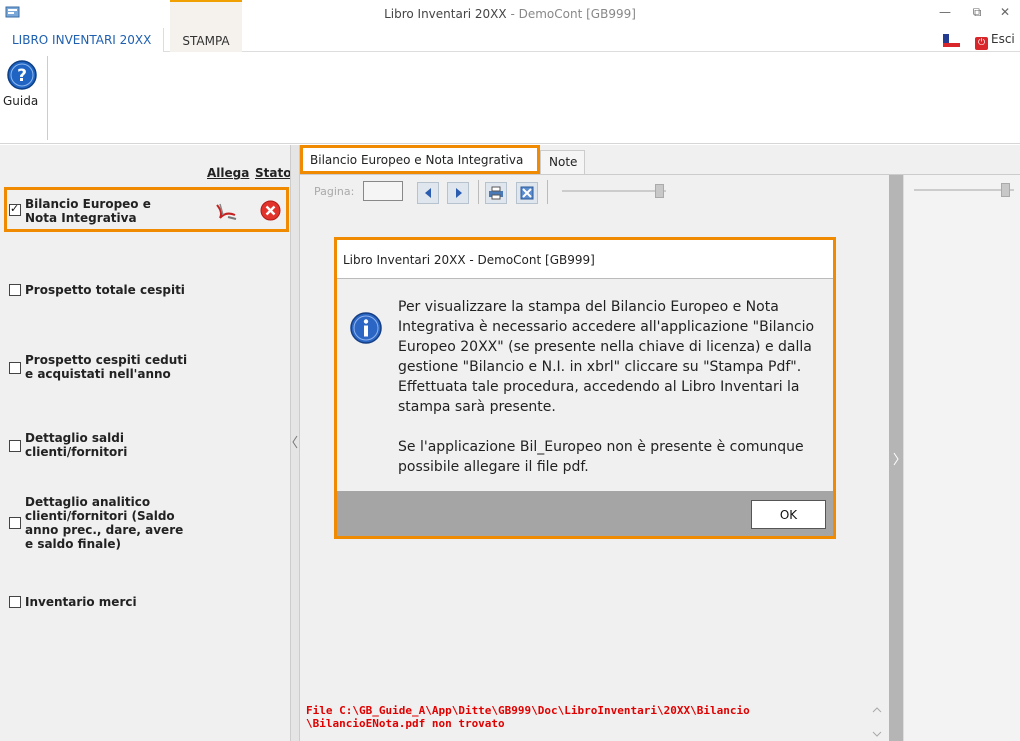 The height and width of the screenshot is (741, 1020). I want to click on list-item-label: Dettaglio analitico, so click(88, 502).